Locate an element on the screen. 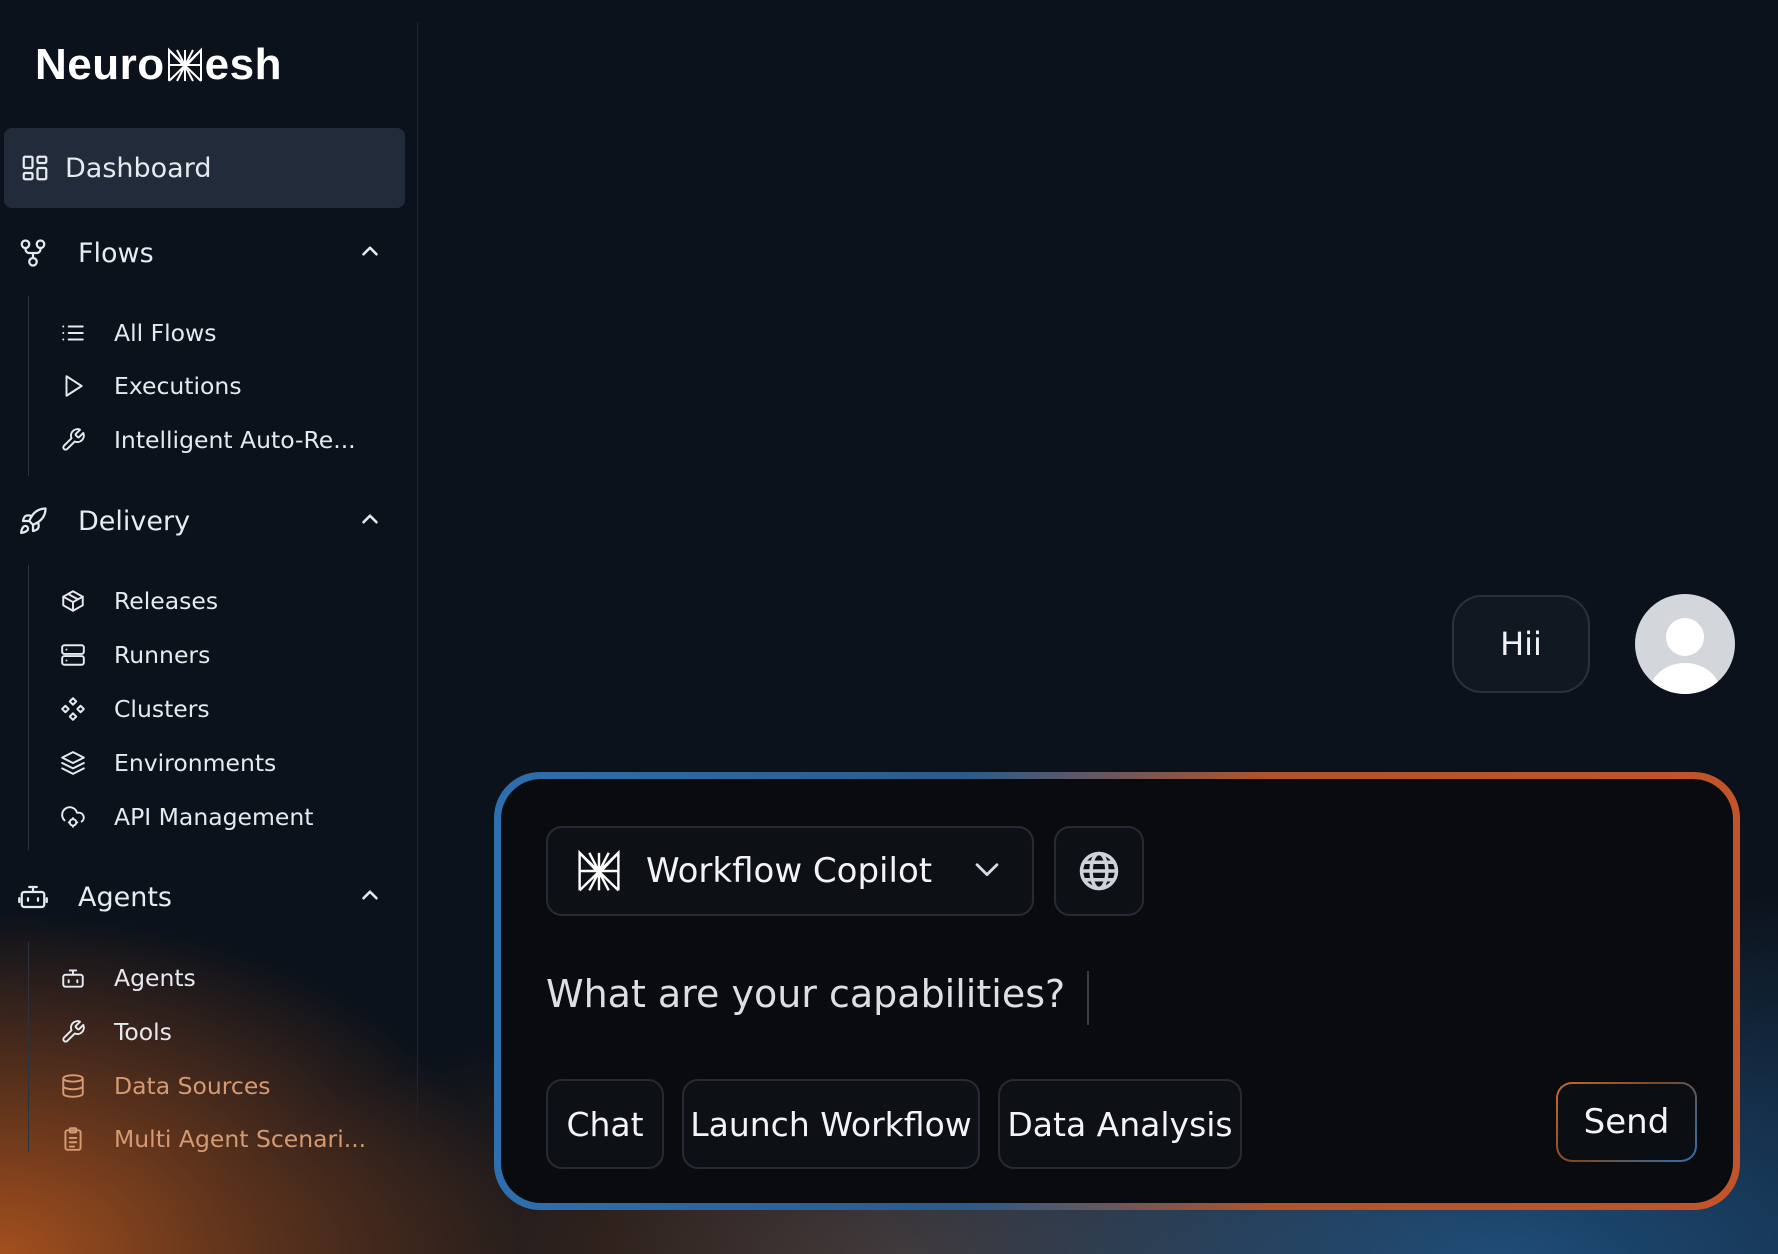 Image resolution: width=1778 pixels, height=1254 pixels. user-message-text: Hii is located at coordinates (1521, 644).